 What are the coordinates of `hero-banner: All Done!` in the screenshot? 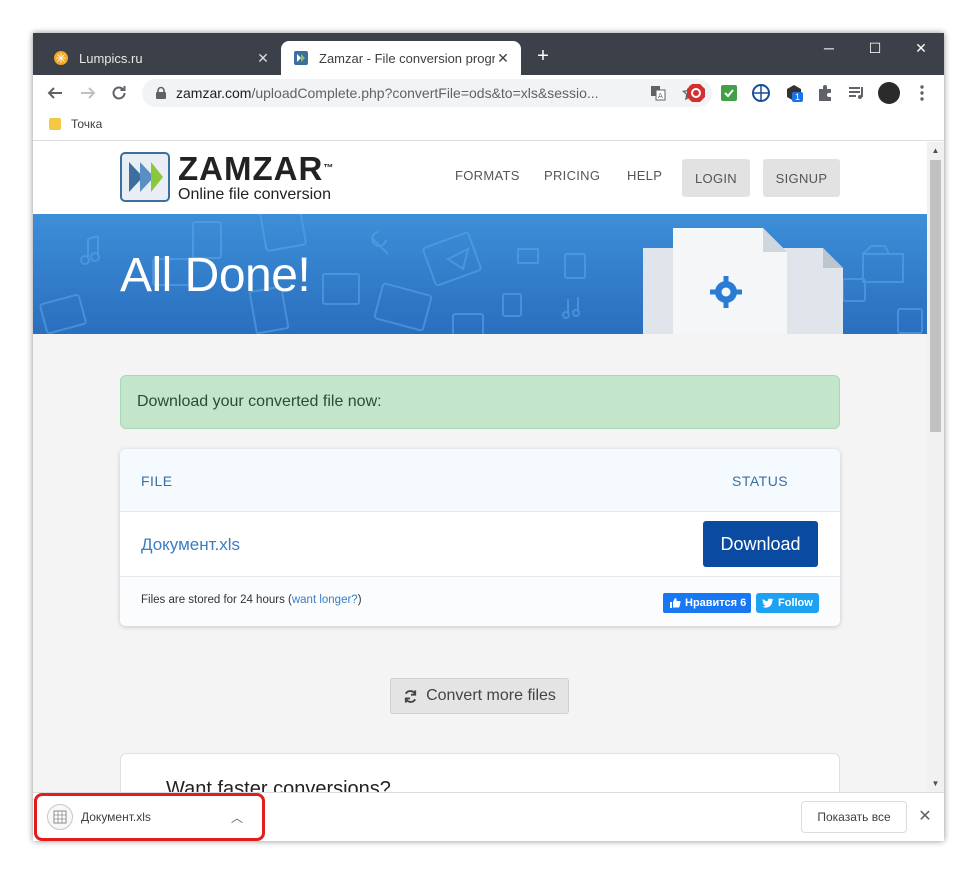 It's located at (480, 274).